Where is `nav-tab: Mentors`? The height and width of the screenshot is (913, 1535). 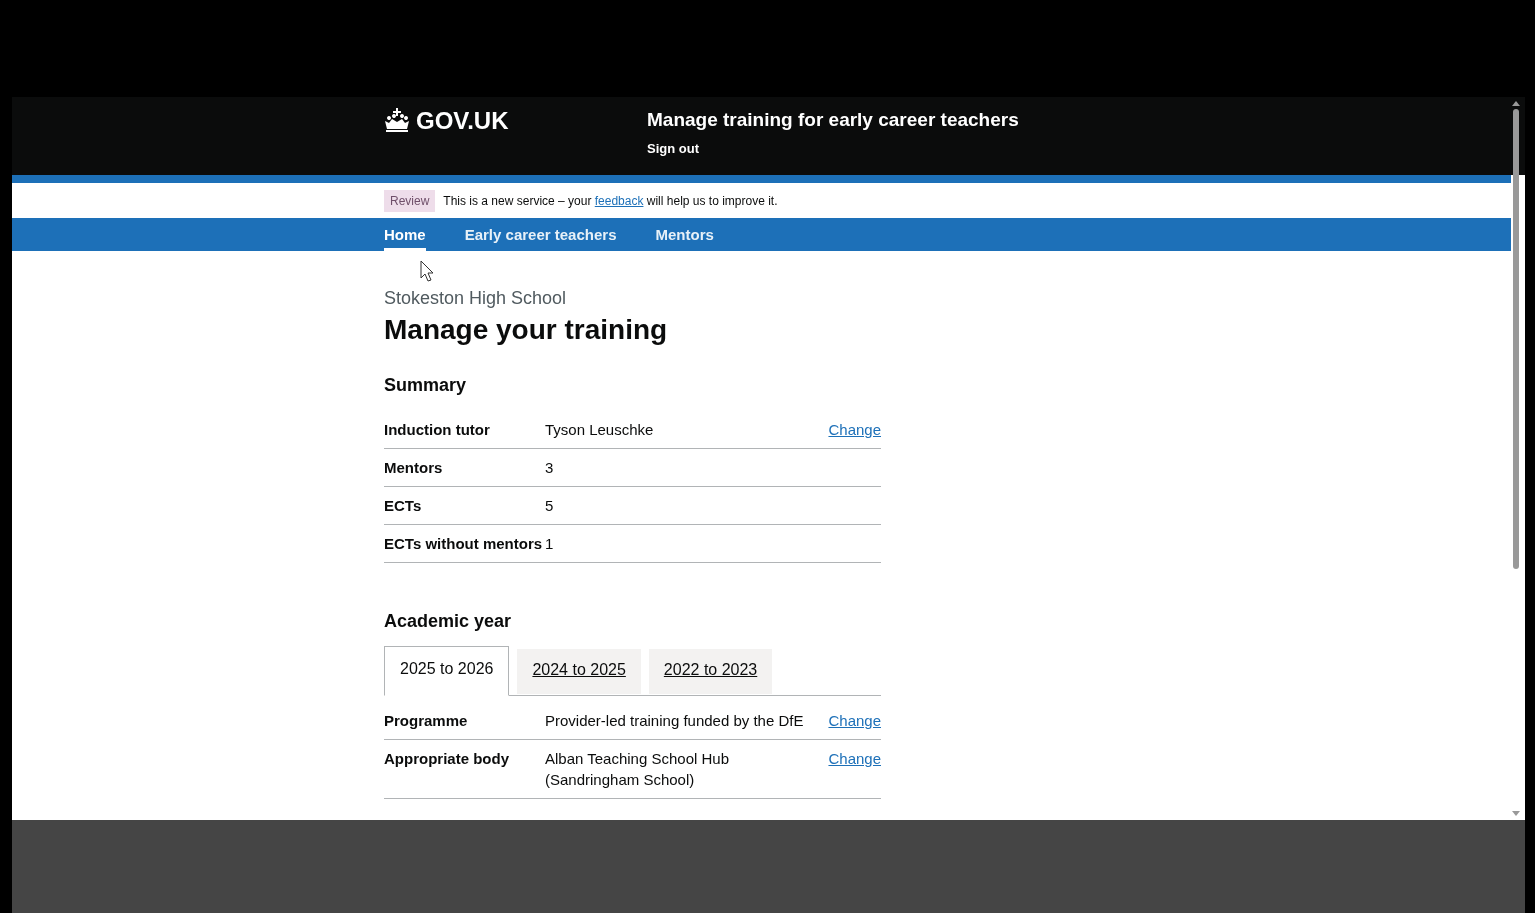 nav-tab: Mentors is located at coordinates (684, 234).